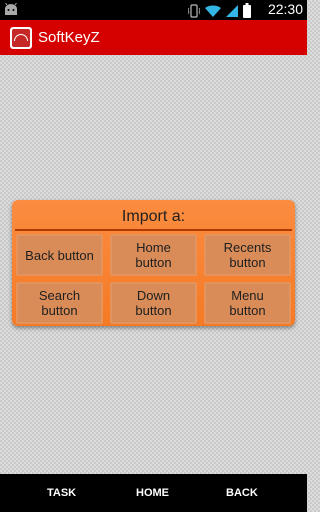 The image size is (320, 512). Describe the element at coordinates (61, 493) in the screenshot. I see `task-nav-button: TASK` at that location.